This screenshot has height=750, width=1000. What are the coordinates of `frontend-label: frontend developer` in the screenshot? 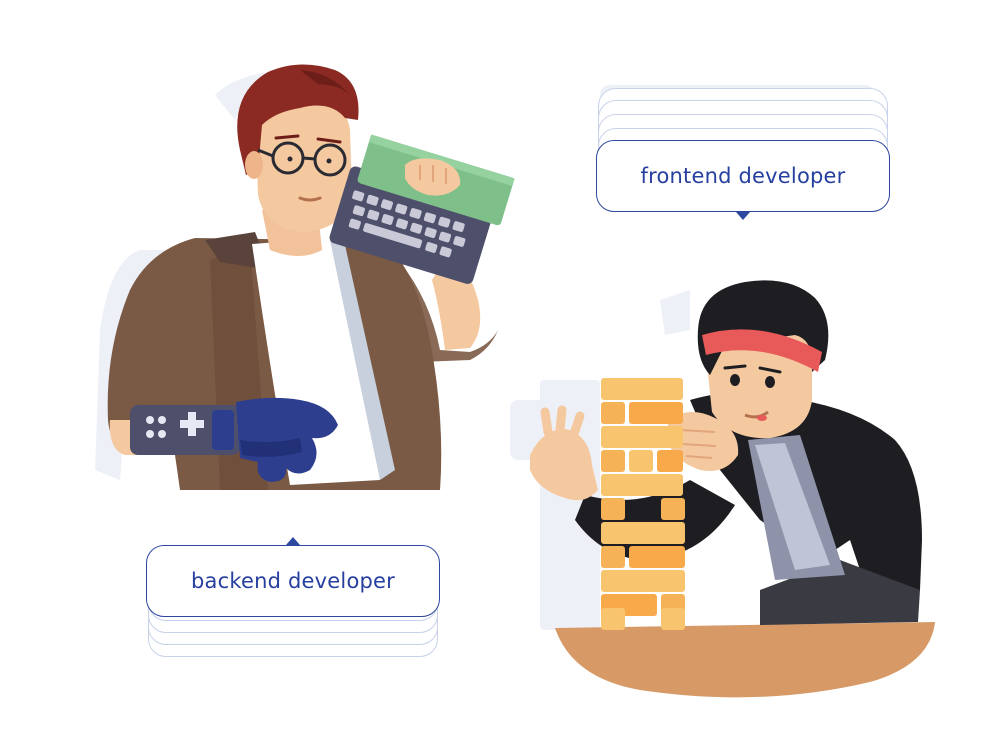 It's located at (743, 176).